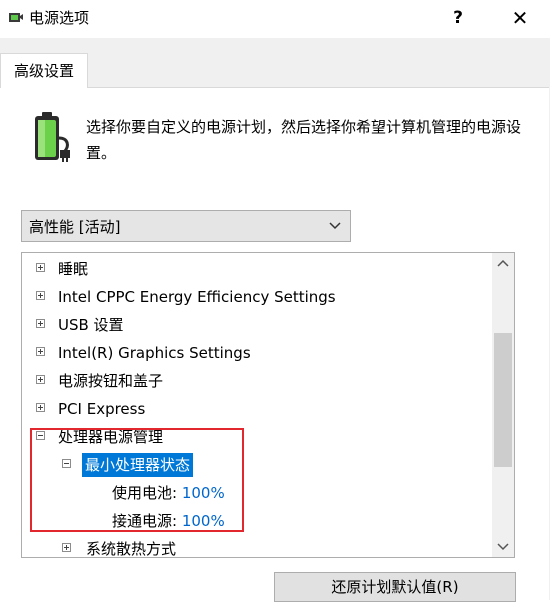 The width and height of the screenshot is (550, 608). What do you see at coordinates (335, 226) in the screenshot?
I see `chevron-down-icon` at bounding box center [335, 226].